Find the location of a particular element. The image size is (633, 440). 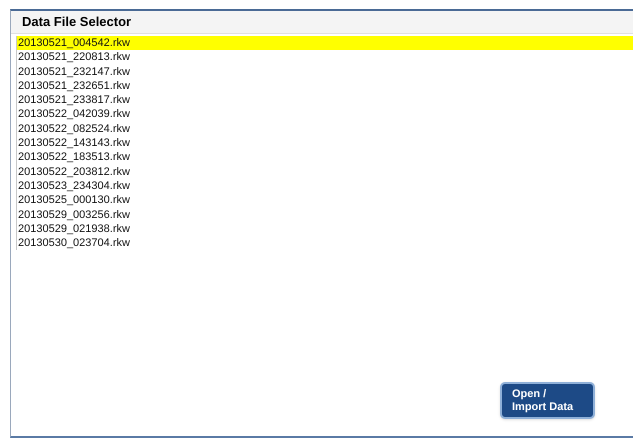

file-list-item: 20130521_004542.rkw is located at coordinates (325, 43).